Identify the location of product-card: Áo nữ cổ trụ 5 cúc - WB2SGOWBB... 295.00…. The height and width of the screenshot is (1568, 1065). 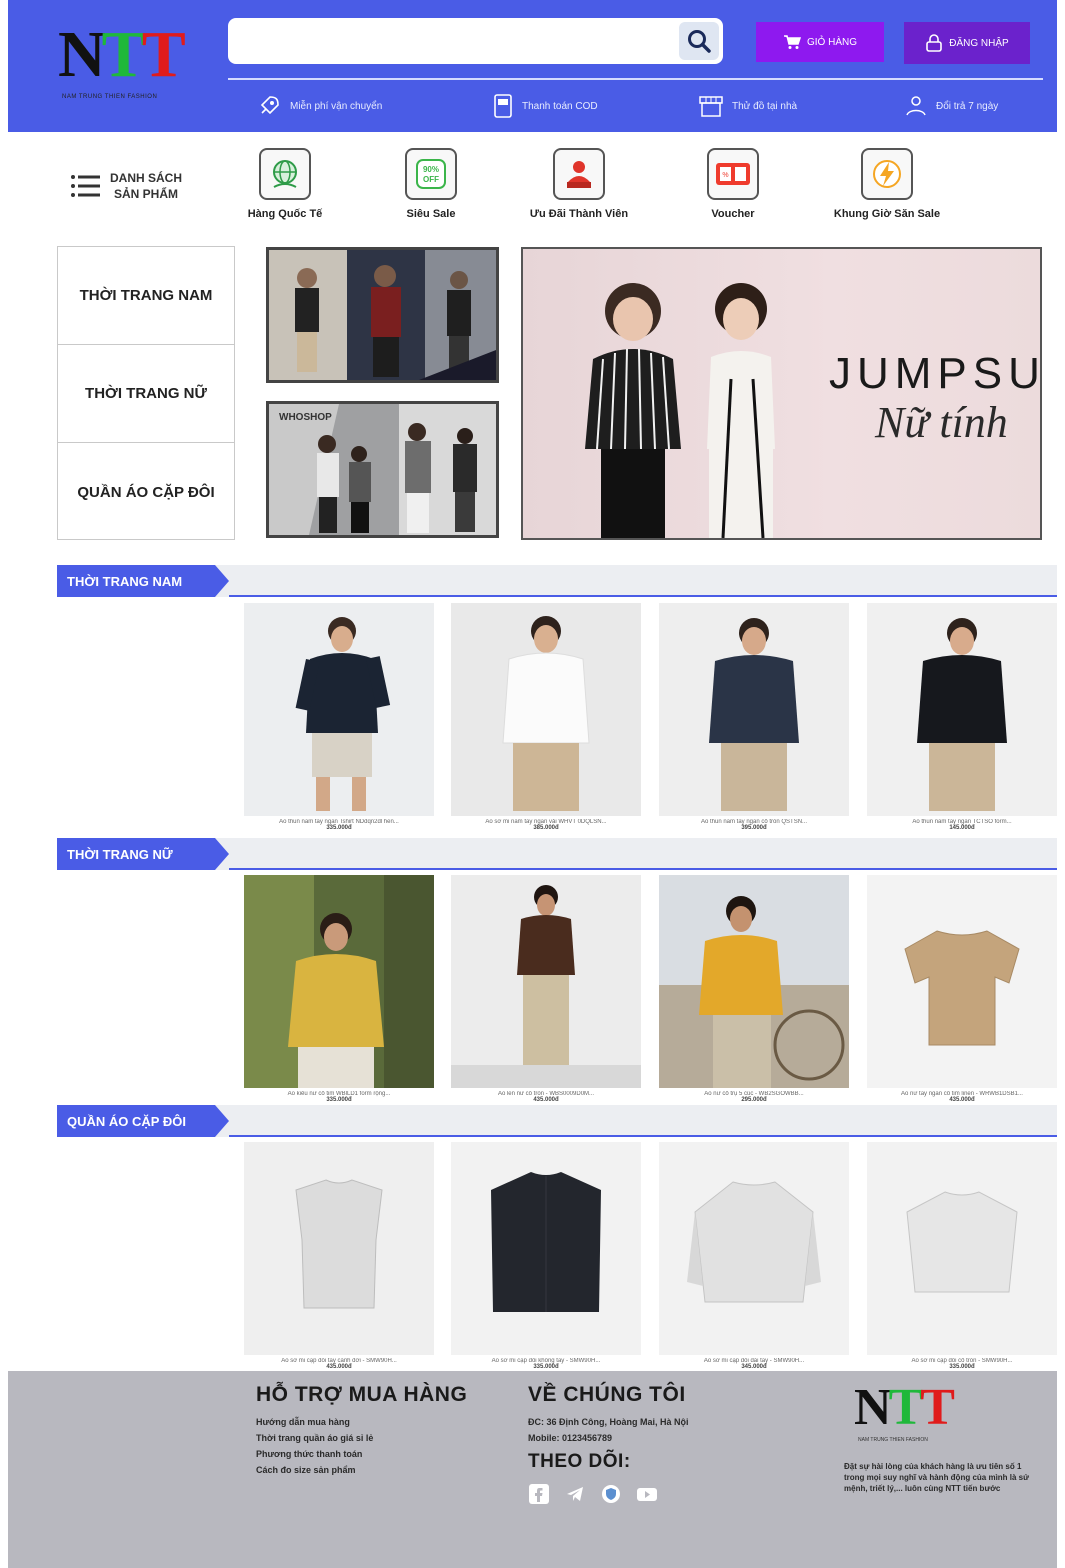
(754, 989).